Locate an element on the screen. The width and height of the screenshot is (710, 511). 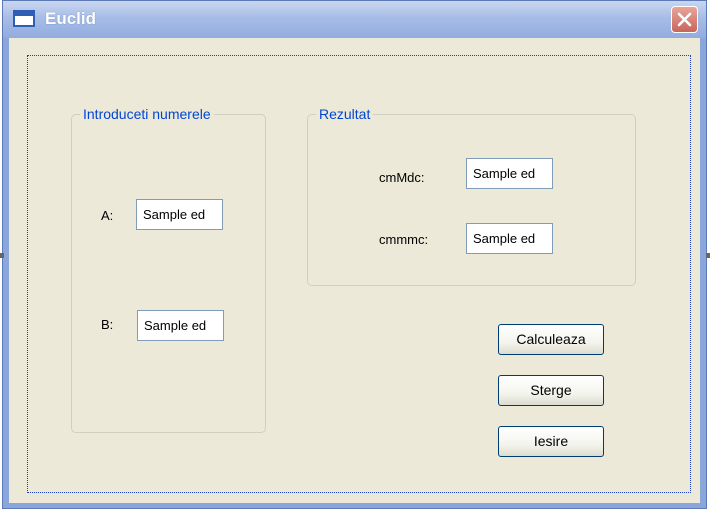
resize-handle-right is located at coordinates (708, 255).